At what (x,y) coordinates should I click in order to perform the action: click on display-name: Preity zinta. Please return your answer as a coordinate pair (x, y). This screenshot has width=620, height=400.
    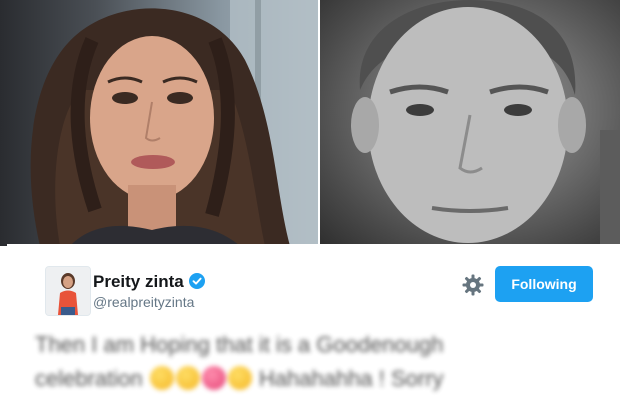
    Looking at the image, I should click on (149, 282).